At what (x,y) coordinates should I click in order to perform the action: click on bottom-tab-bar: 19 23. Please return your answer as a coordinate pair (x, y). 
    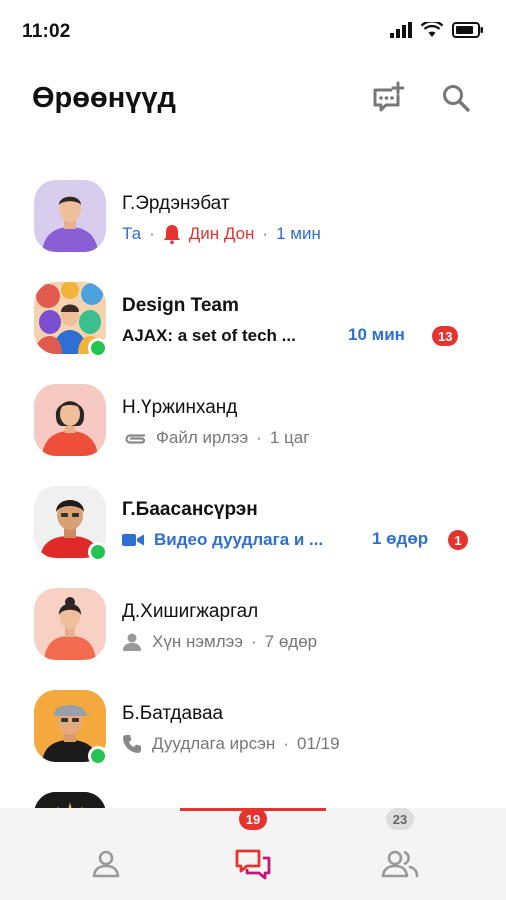
    Looking at the image, I should click on (253, 854).